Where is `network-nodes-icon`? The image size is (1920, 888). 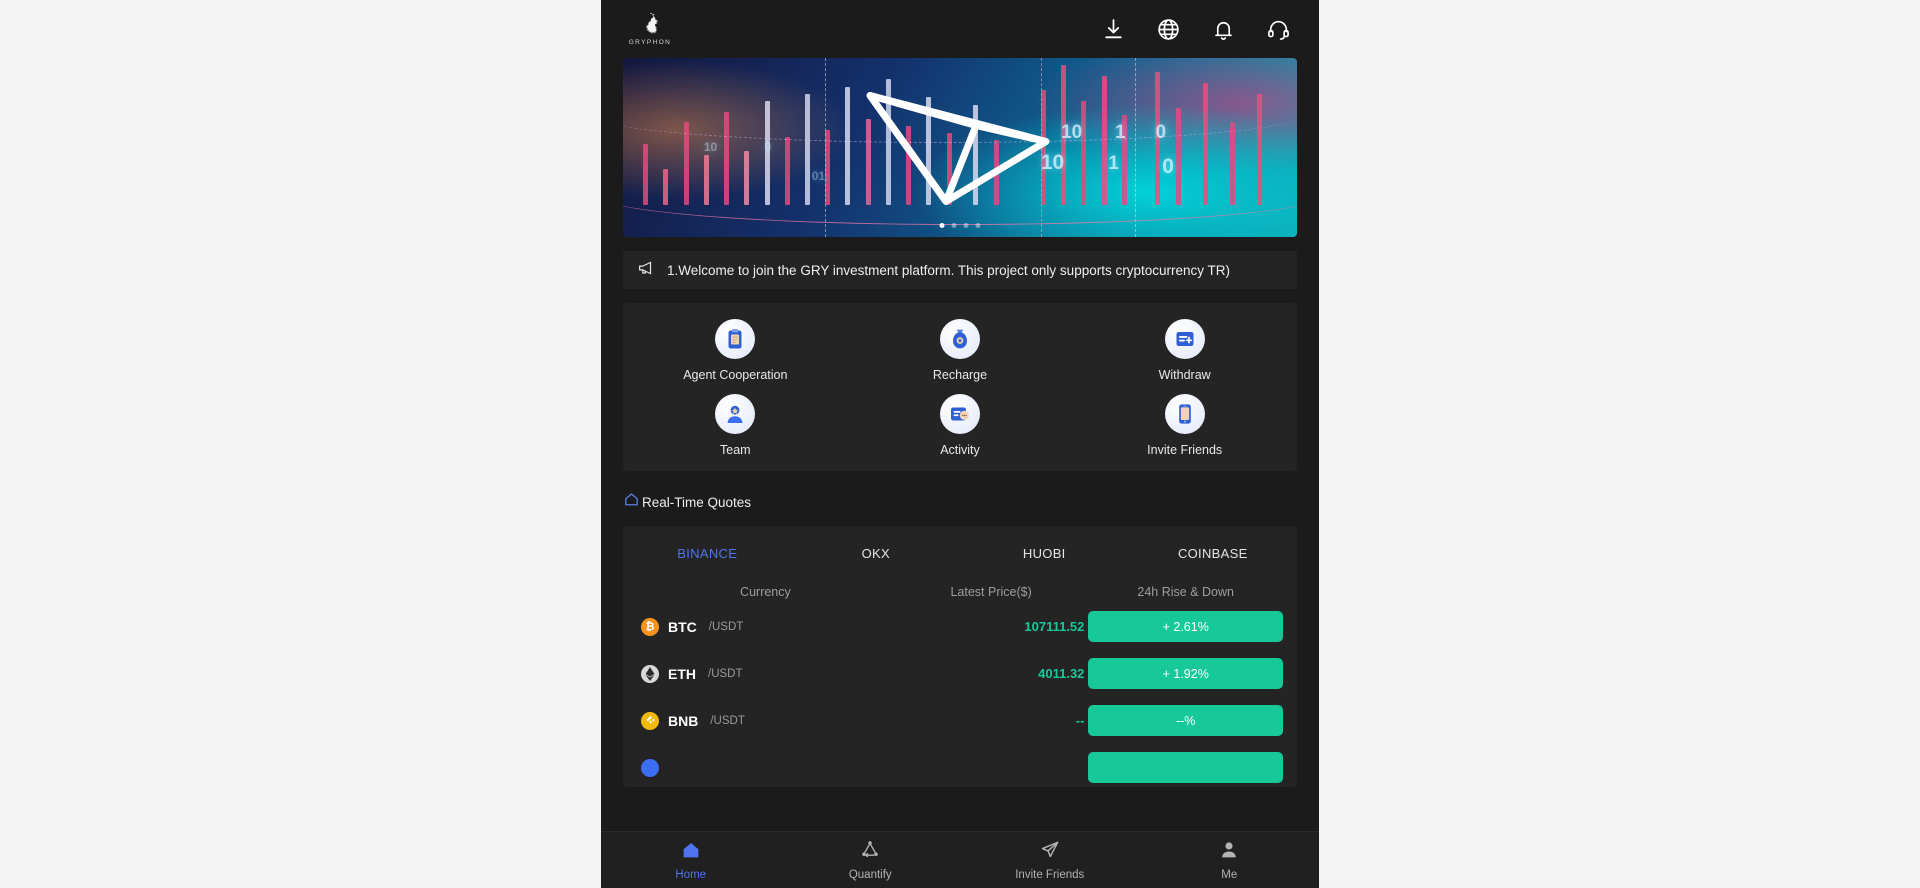
network-nodes-icon is located at coordinates (870, 852).